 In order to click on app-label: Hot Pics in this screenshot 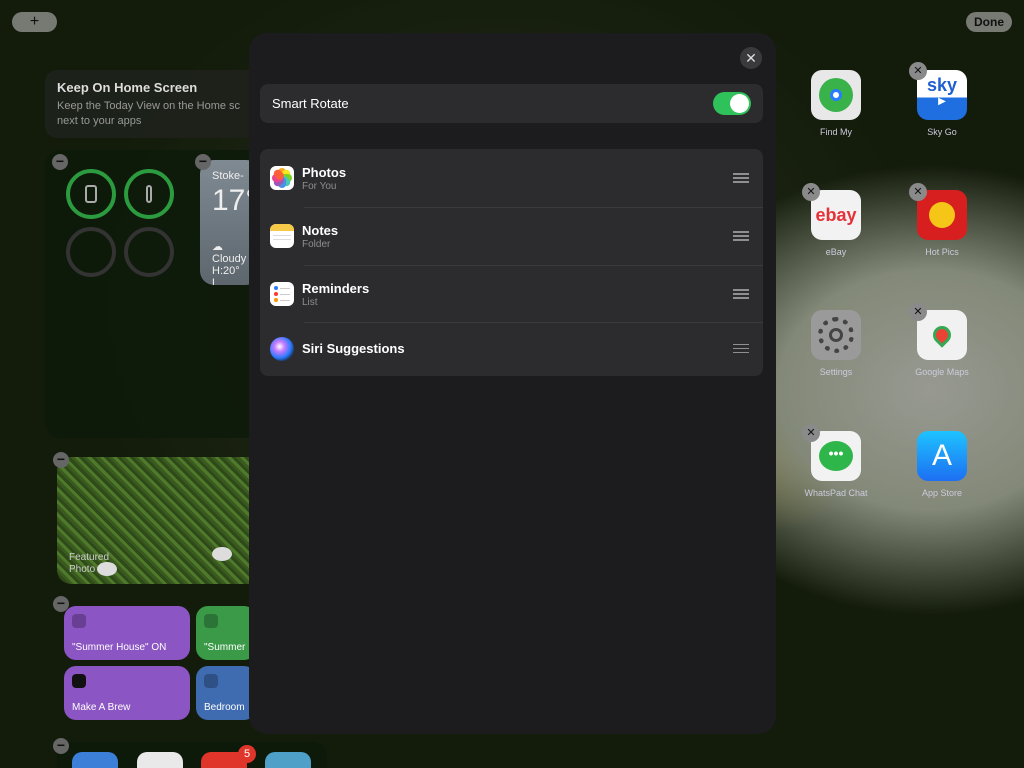, I will do `click(942, 252)`.